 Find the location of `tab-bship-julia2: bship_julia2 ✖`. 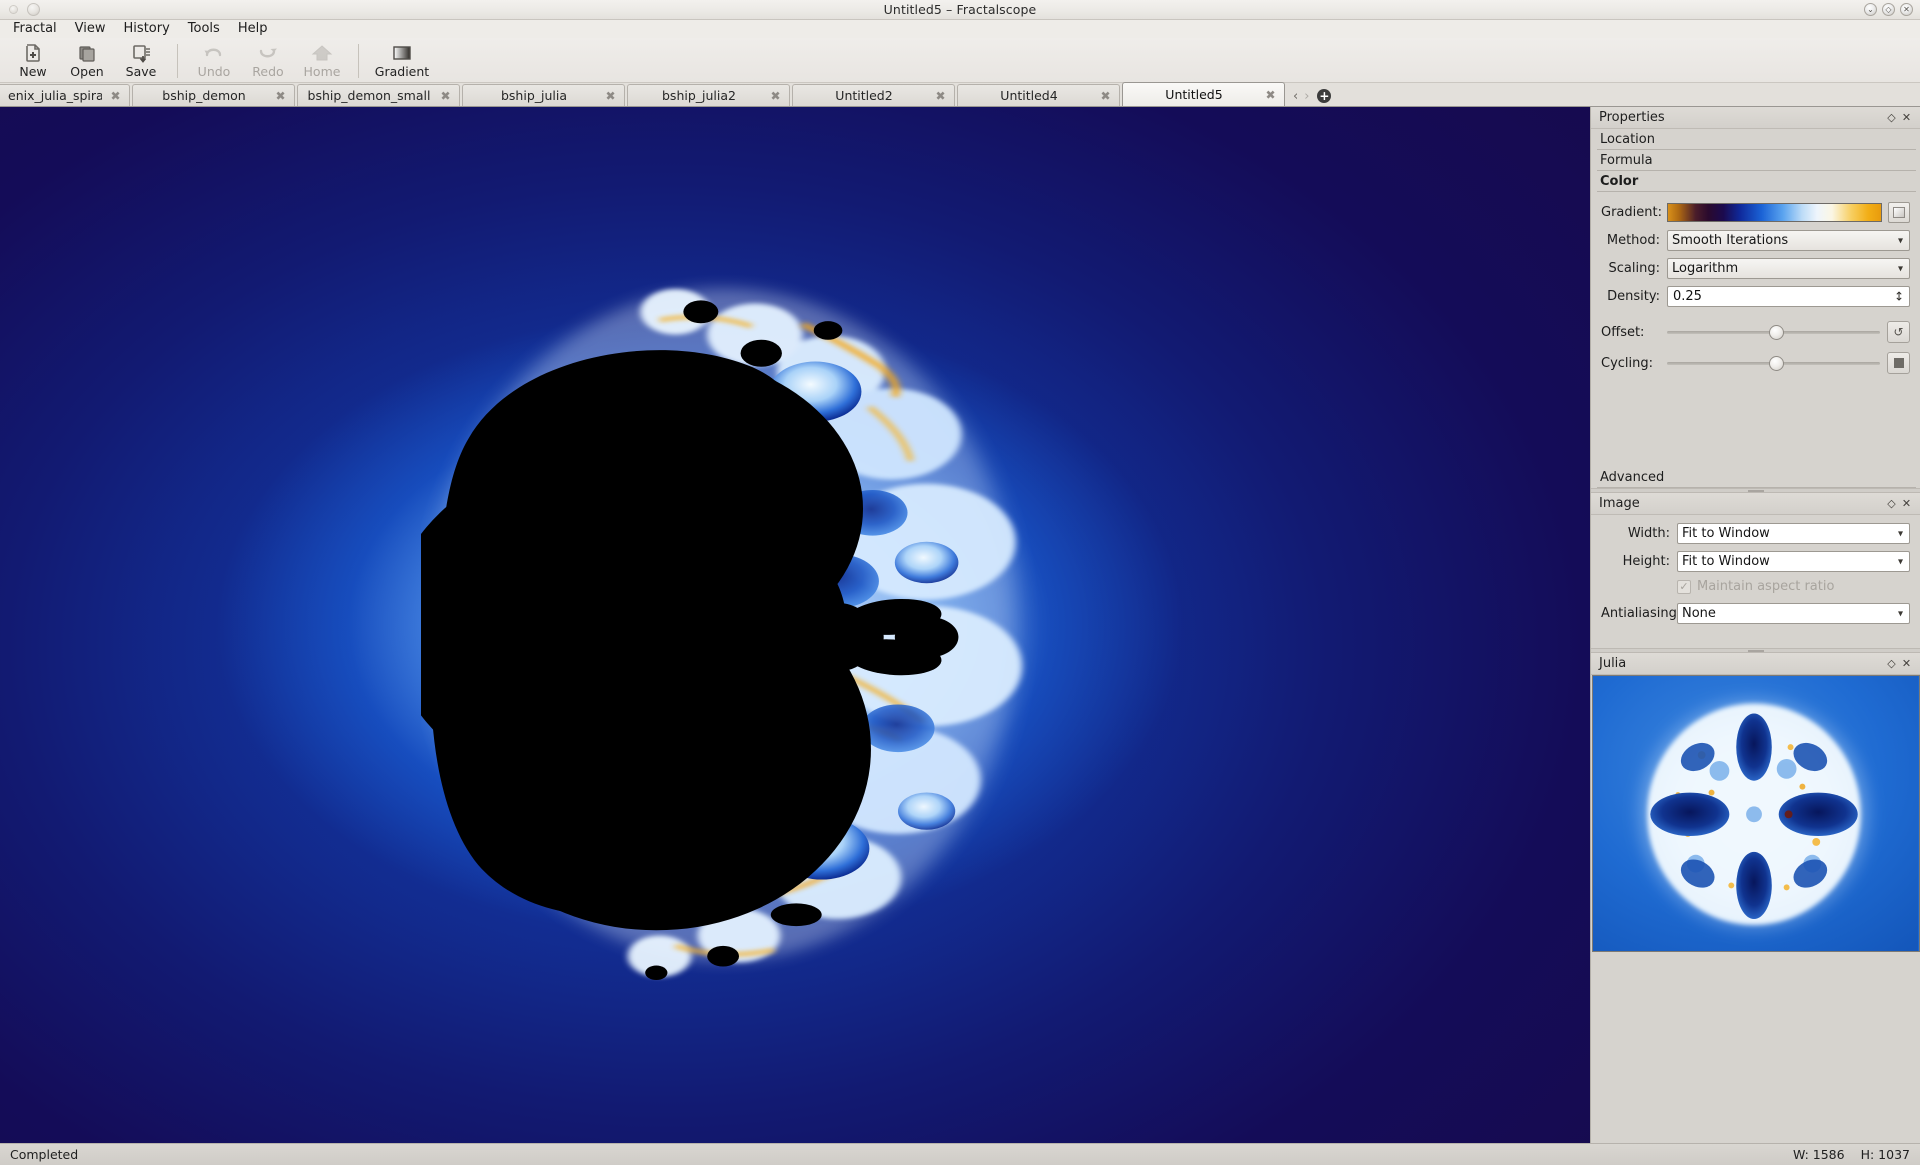

tab-bship-julia2: bship_julia2 ✖ is located at coordinates (708, 95).